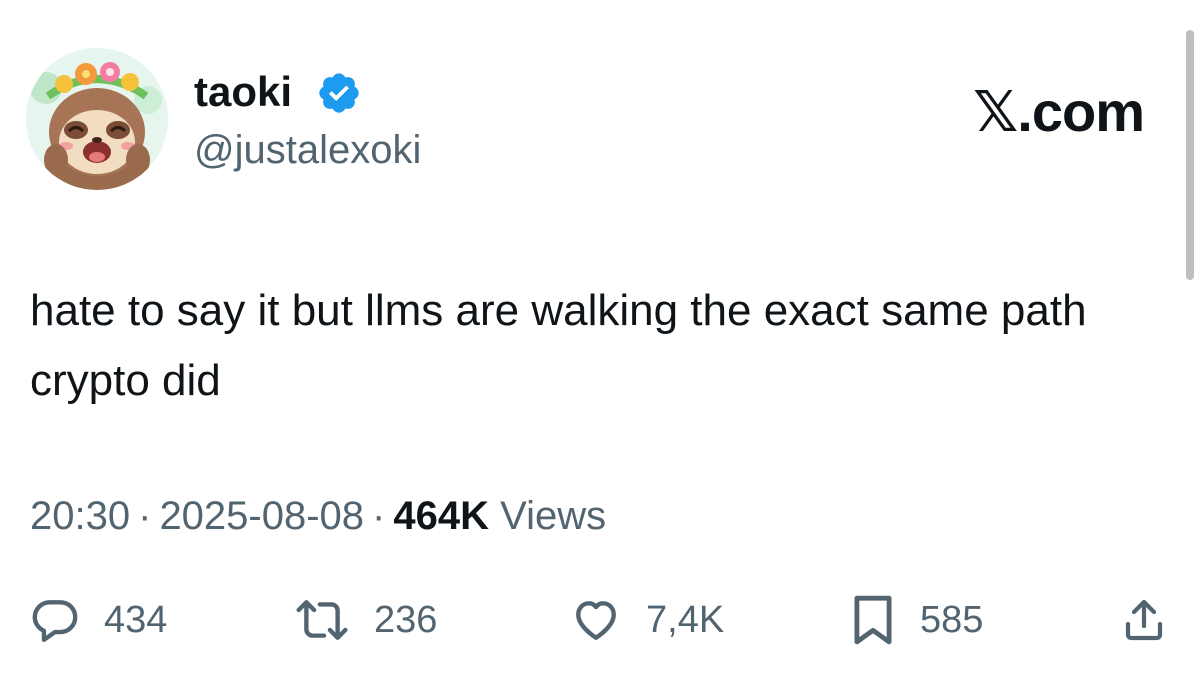 Image resolution: width=1200 pixels, height=689 pixels. Describe the element at coordinates (596, 620) in the screenshot. I see `heart-icon` at that location.